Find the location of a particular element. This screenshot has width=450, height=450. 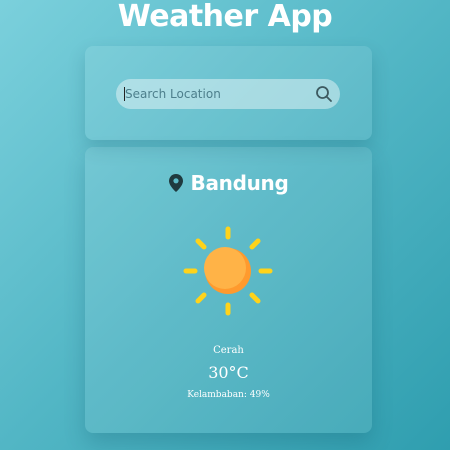

app-title: Weather App is located at coordinates (225, 17).